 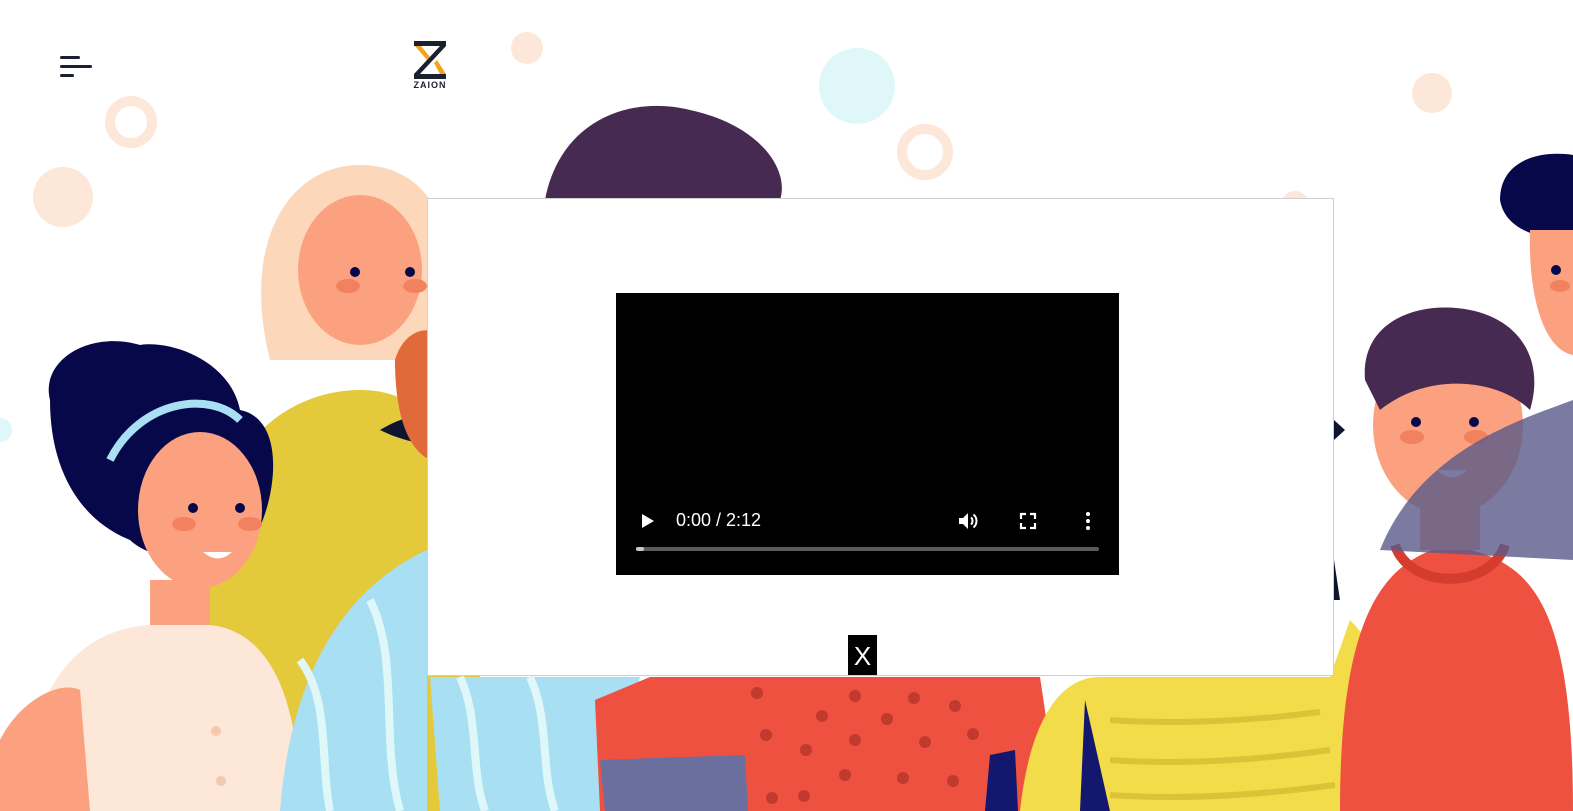 What do you see at coordinates (862, 655) in the screenshot?
I see `close-modal-button: X` at bounding box center [862, 655].